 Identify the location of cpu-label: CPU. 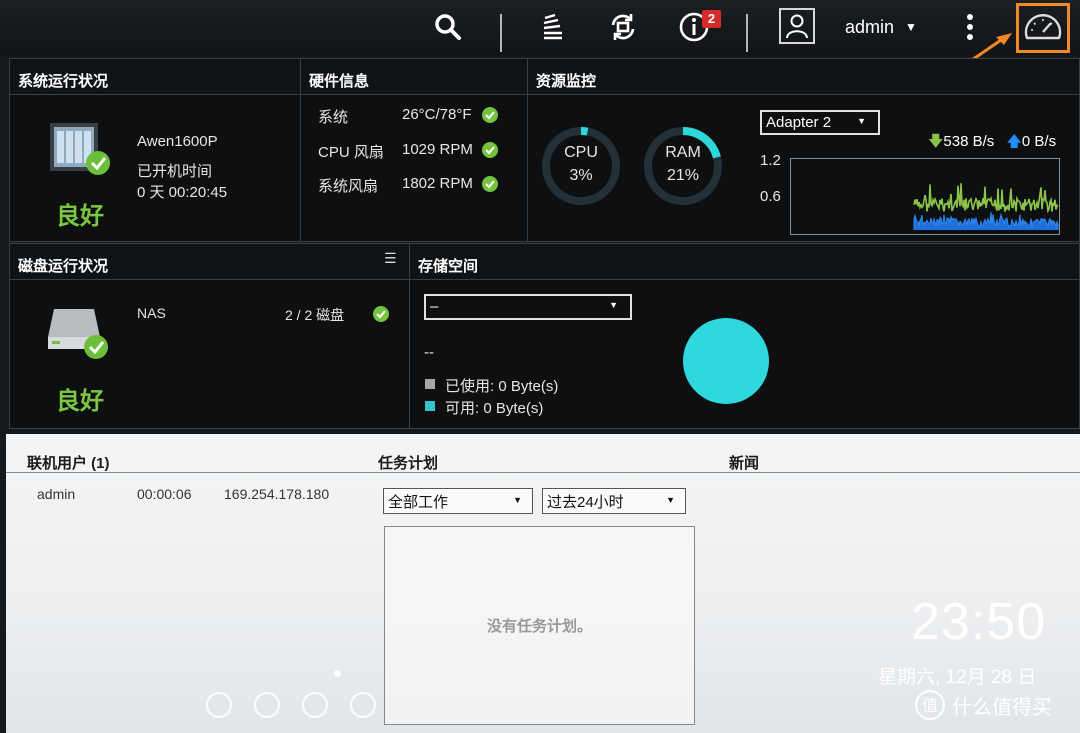
(581, 152).